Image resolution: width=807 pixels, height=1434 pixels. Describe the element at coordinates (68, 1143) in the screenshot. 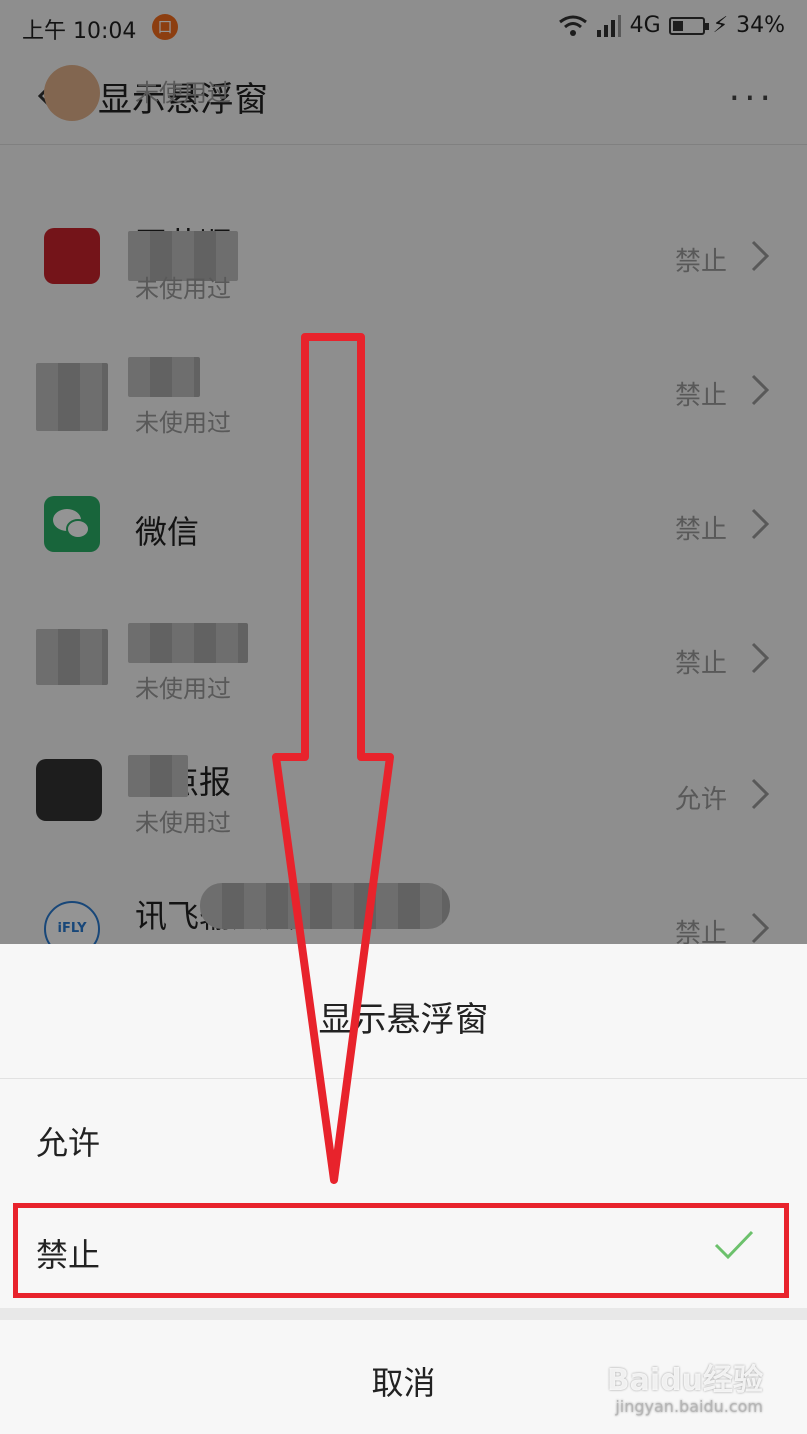

I see `option-label: 允许` at that location.